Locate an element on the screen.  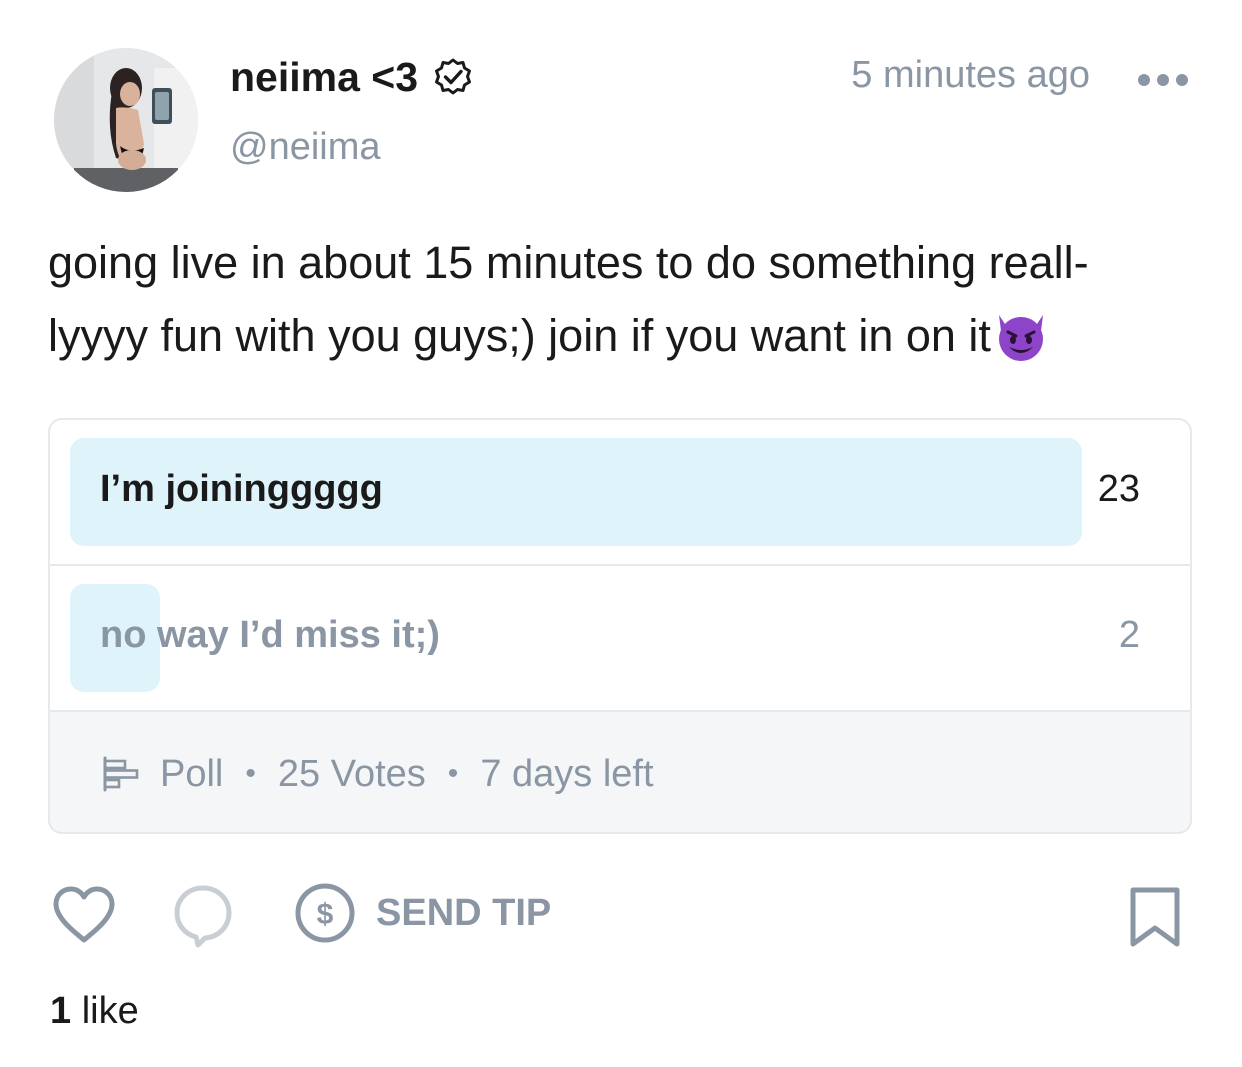
send-tip-label: SEND TIP is located at coordinates (464, 912).